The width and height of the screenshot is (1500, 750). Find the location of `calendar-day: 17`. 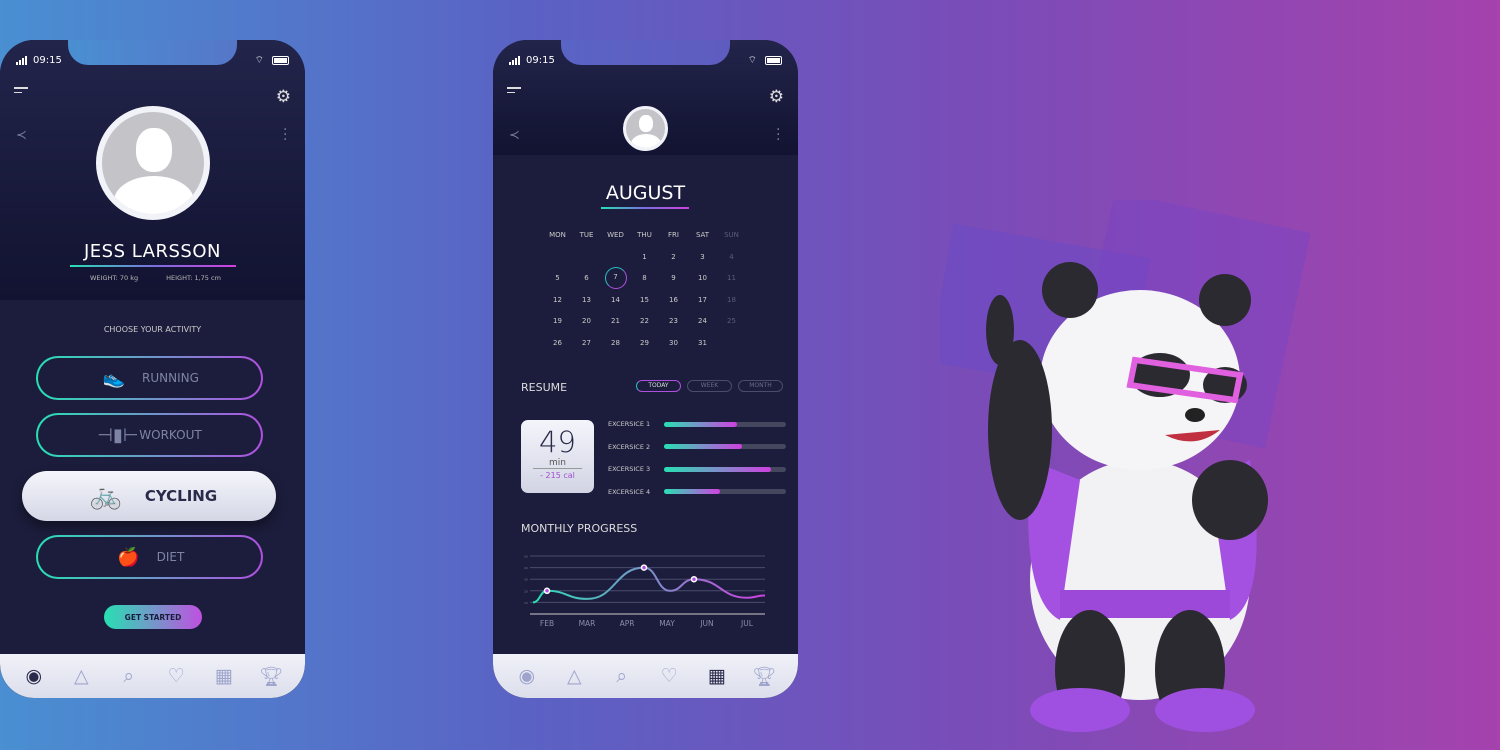

calendar-day: 17 is located at coordinates (702, 304).